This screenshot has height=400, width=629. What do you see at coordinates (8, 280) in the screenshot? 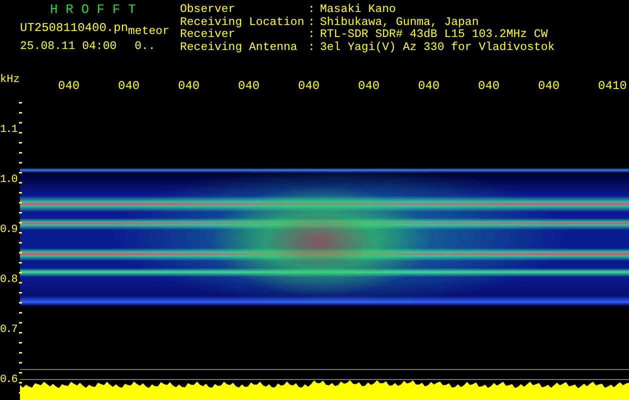
I see `axis-tick-label: 0.8` at bounding box center [8, 280].